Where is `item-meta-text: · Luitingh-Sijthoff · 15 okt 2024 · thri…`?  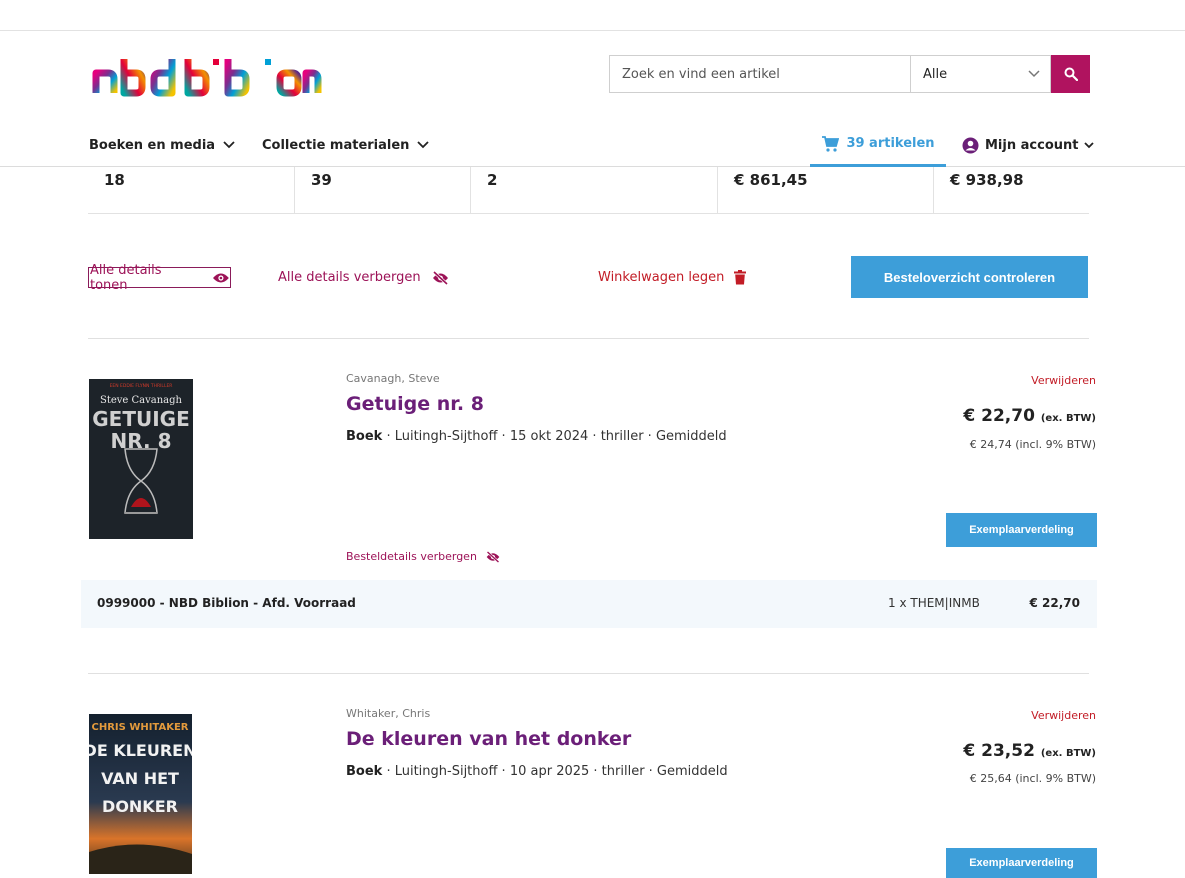
item-meta-text: · Luitingh-Sijthoff · 15 okt 2024 · thri… is located at coordinates (554, 436).